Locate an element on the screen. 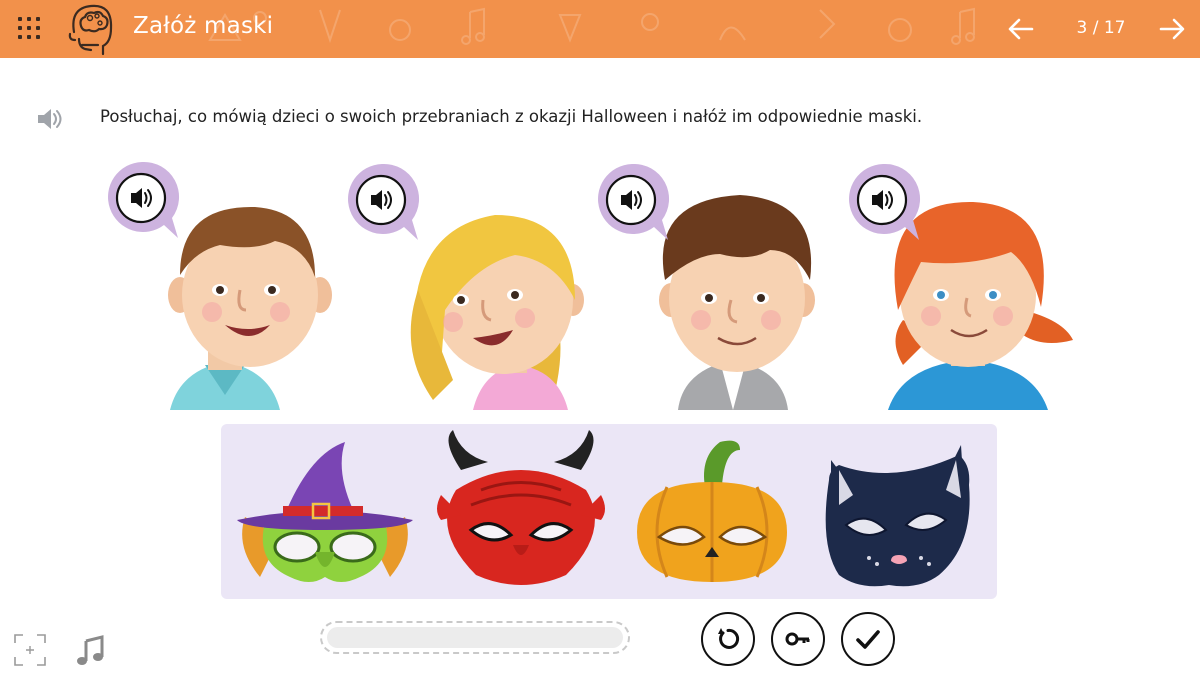  answer-drop-slot-inner is located at coordinates (475, 637).